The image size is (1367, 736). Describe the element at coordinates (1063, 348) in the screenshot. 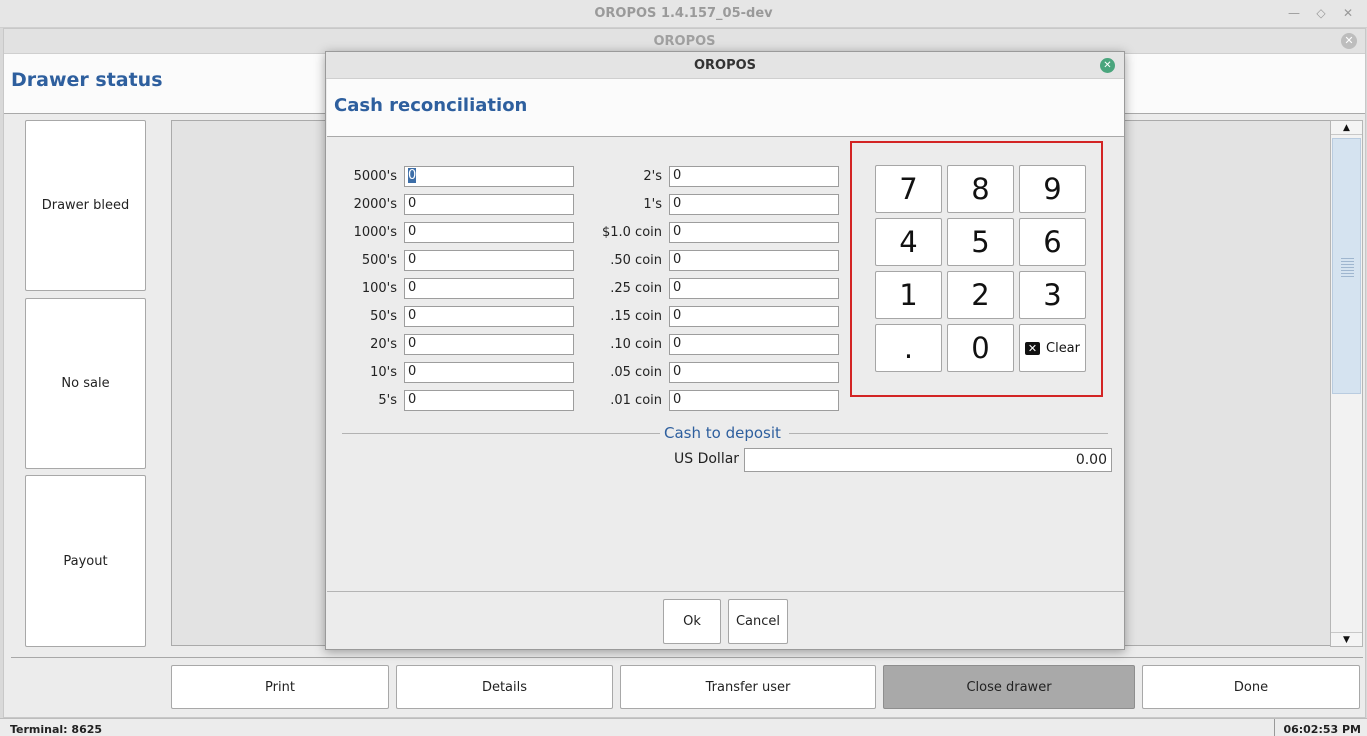

I see `clear-label: Clear` at that location.